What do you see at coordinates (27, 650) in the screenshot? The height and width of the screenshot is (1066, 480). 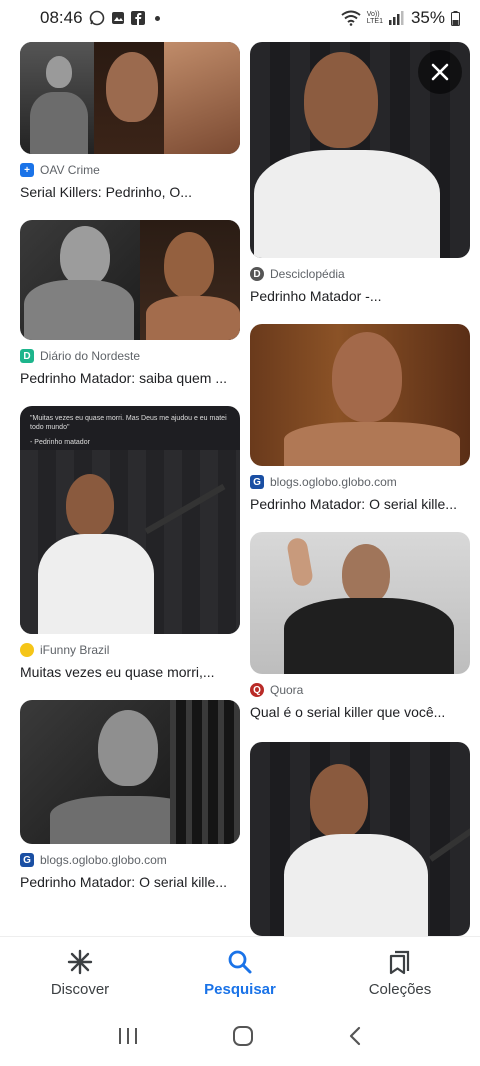 I see `smile-icon` at bounding box center [27, 650].